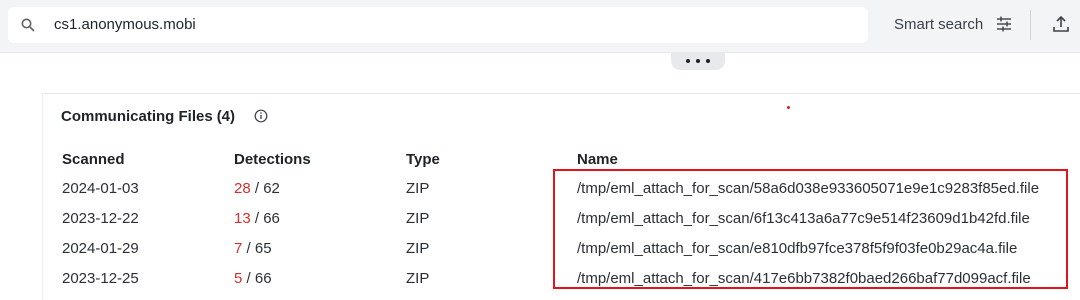 The image size is (1080, 300). What do you see at coordinates (100, 188) in the screenshot?
I see `cell-scanned: 2024-01-03` at bounding box center [100, 188].